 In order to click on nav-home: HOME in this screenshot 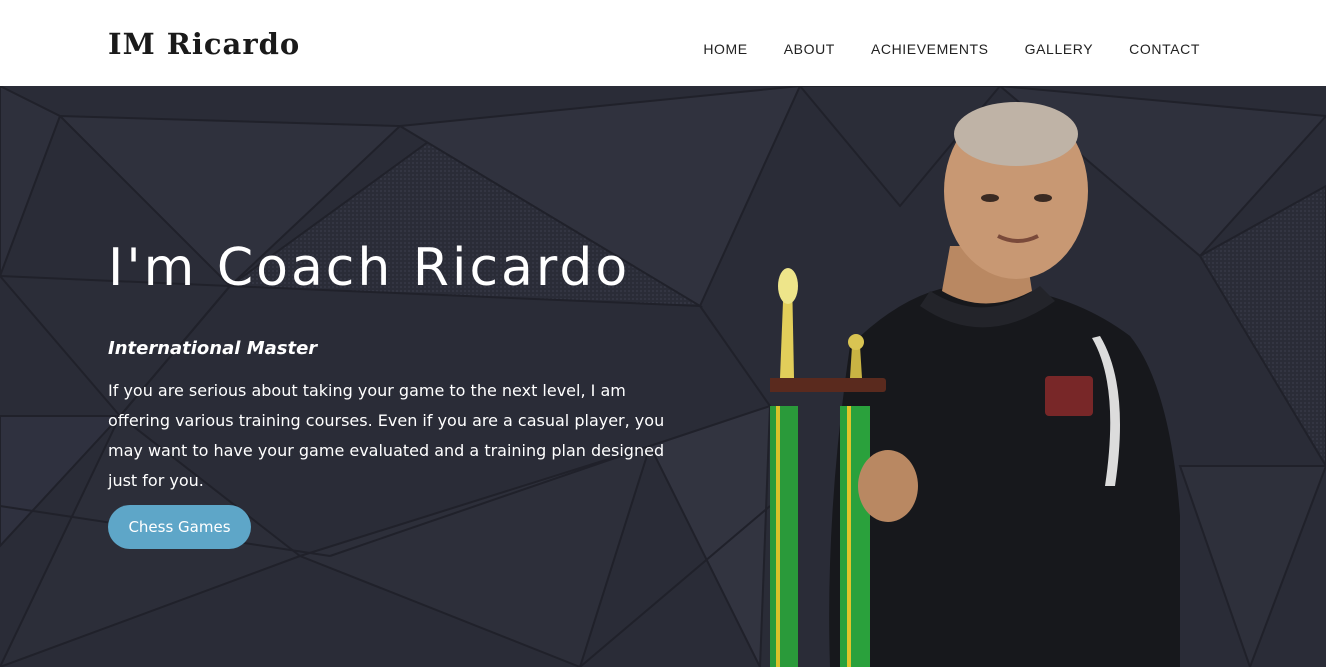, I will do `click(725, 49)`.